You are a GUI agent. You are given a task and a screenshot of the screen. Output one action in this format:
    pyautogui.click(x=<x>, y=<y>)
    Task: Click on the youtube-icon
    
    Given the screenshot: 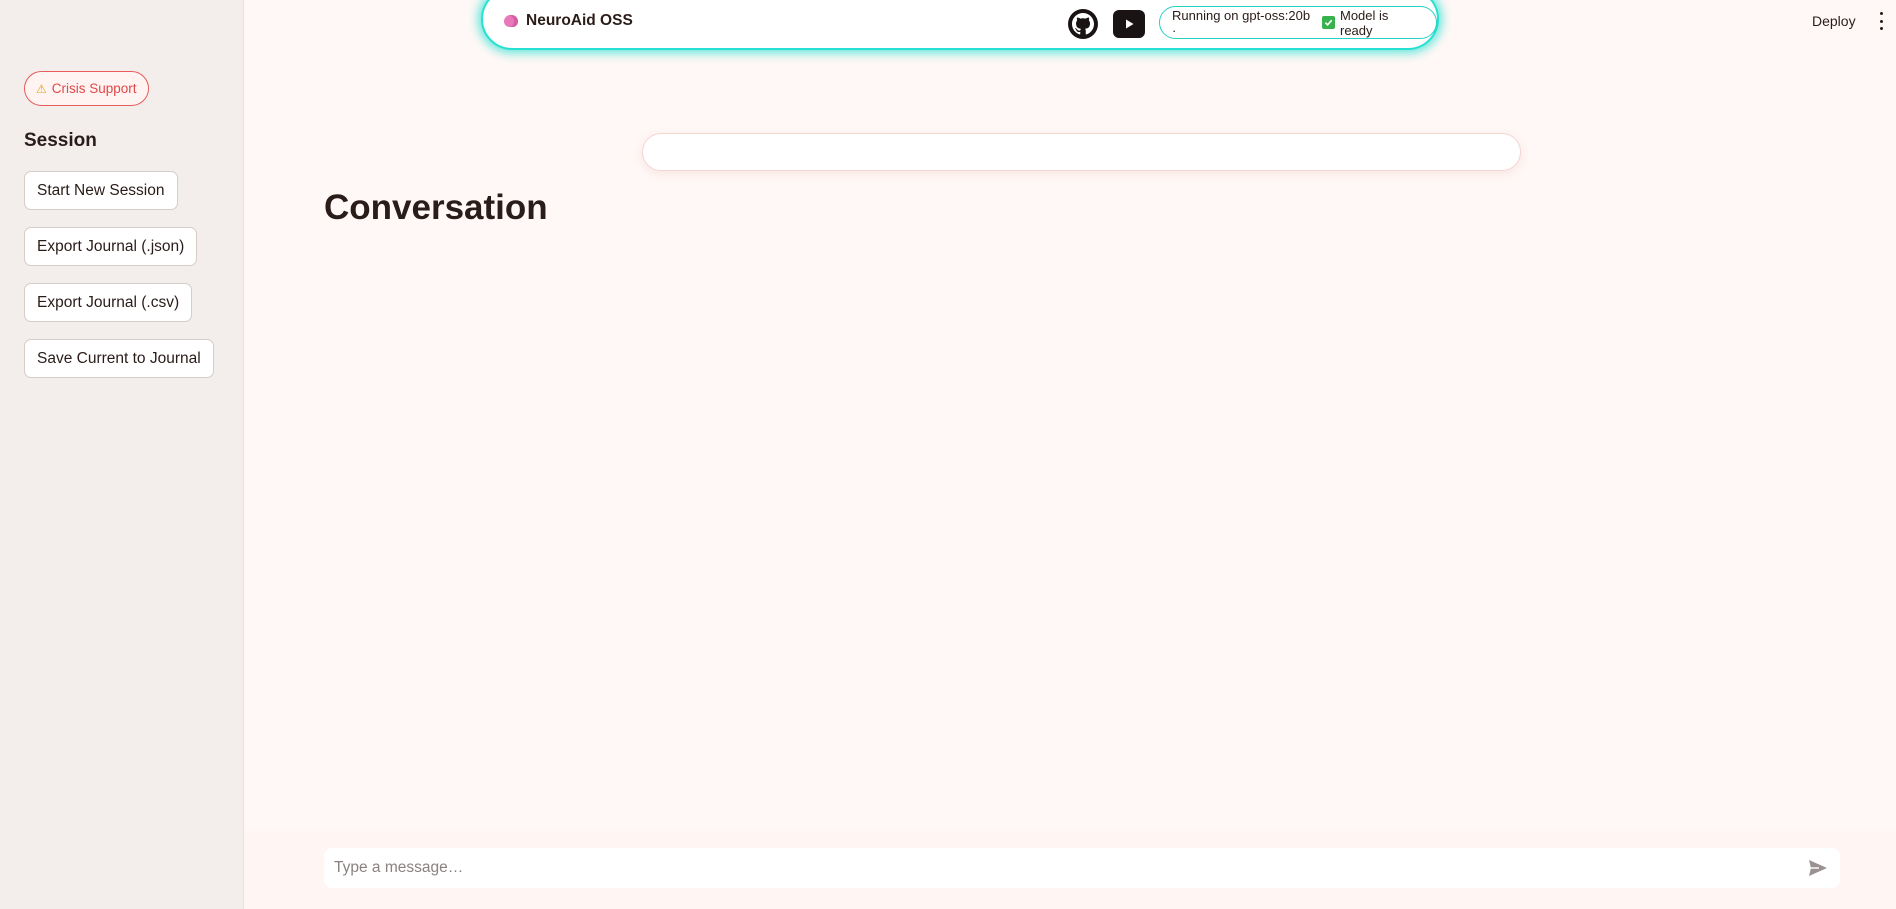 What is the action you would take?
    pyautogui.click(x=1129, y=24)
    